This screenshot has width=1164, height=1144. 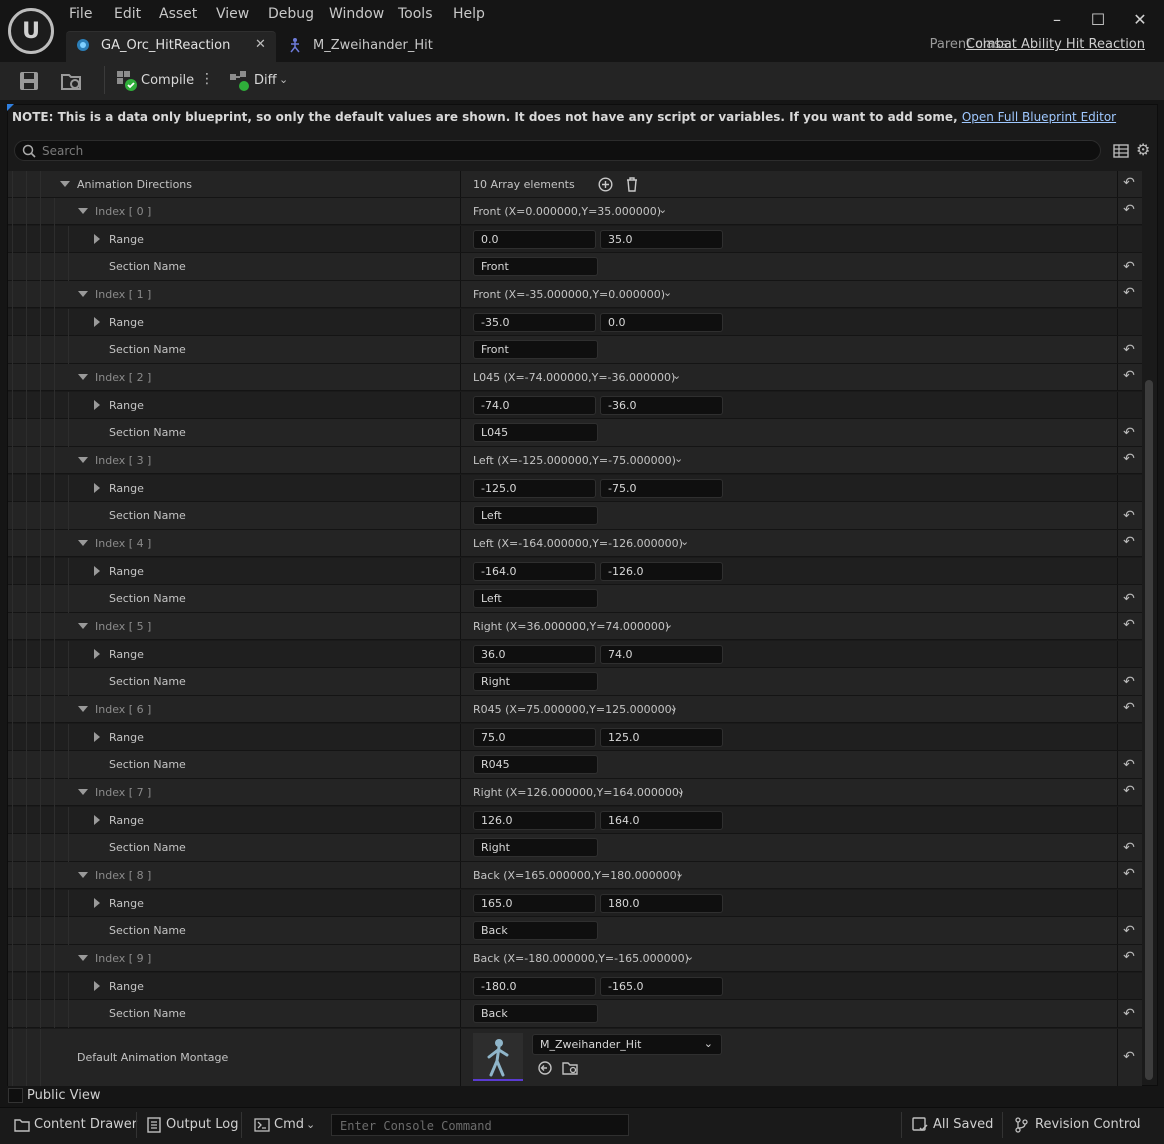 What do you see at coordinates (661, 654) in the screenshot?
I see `range-y-field: 74.0` at bounding box center [661, 654].